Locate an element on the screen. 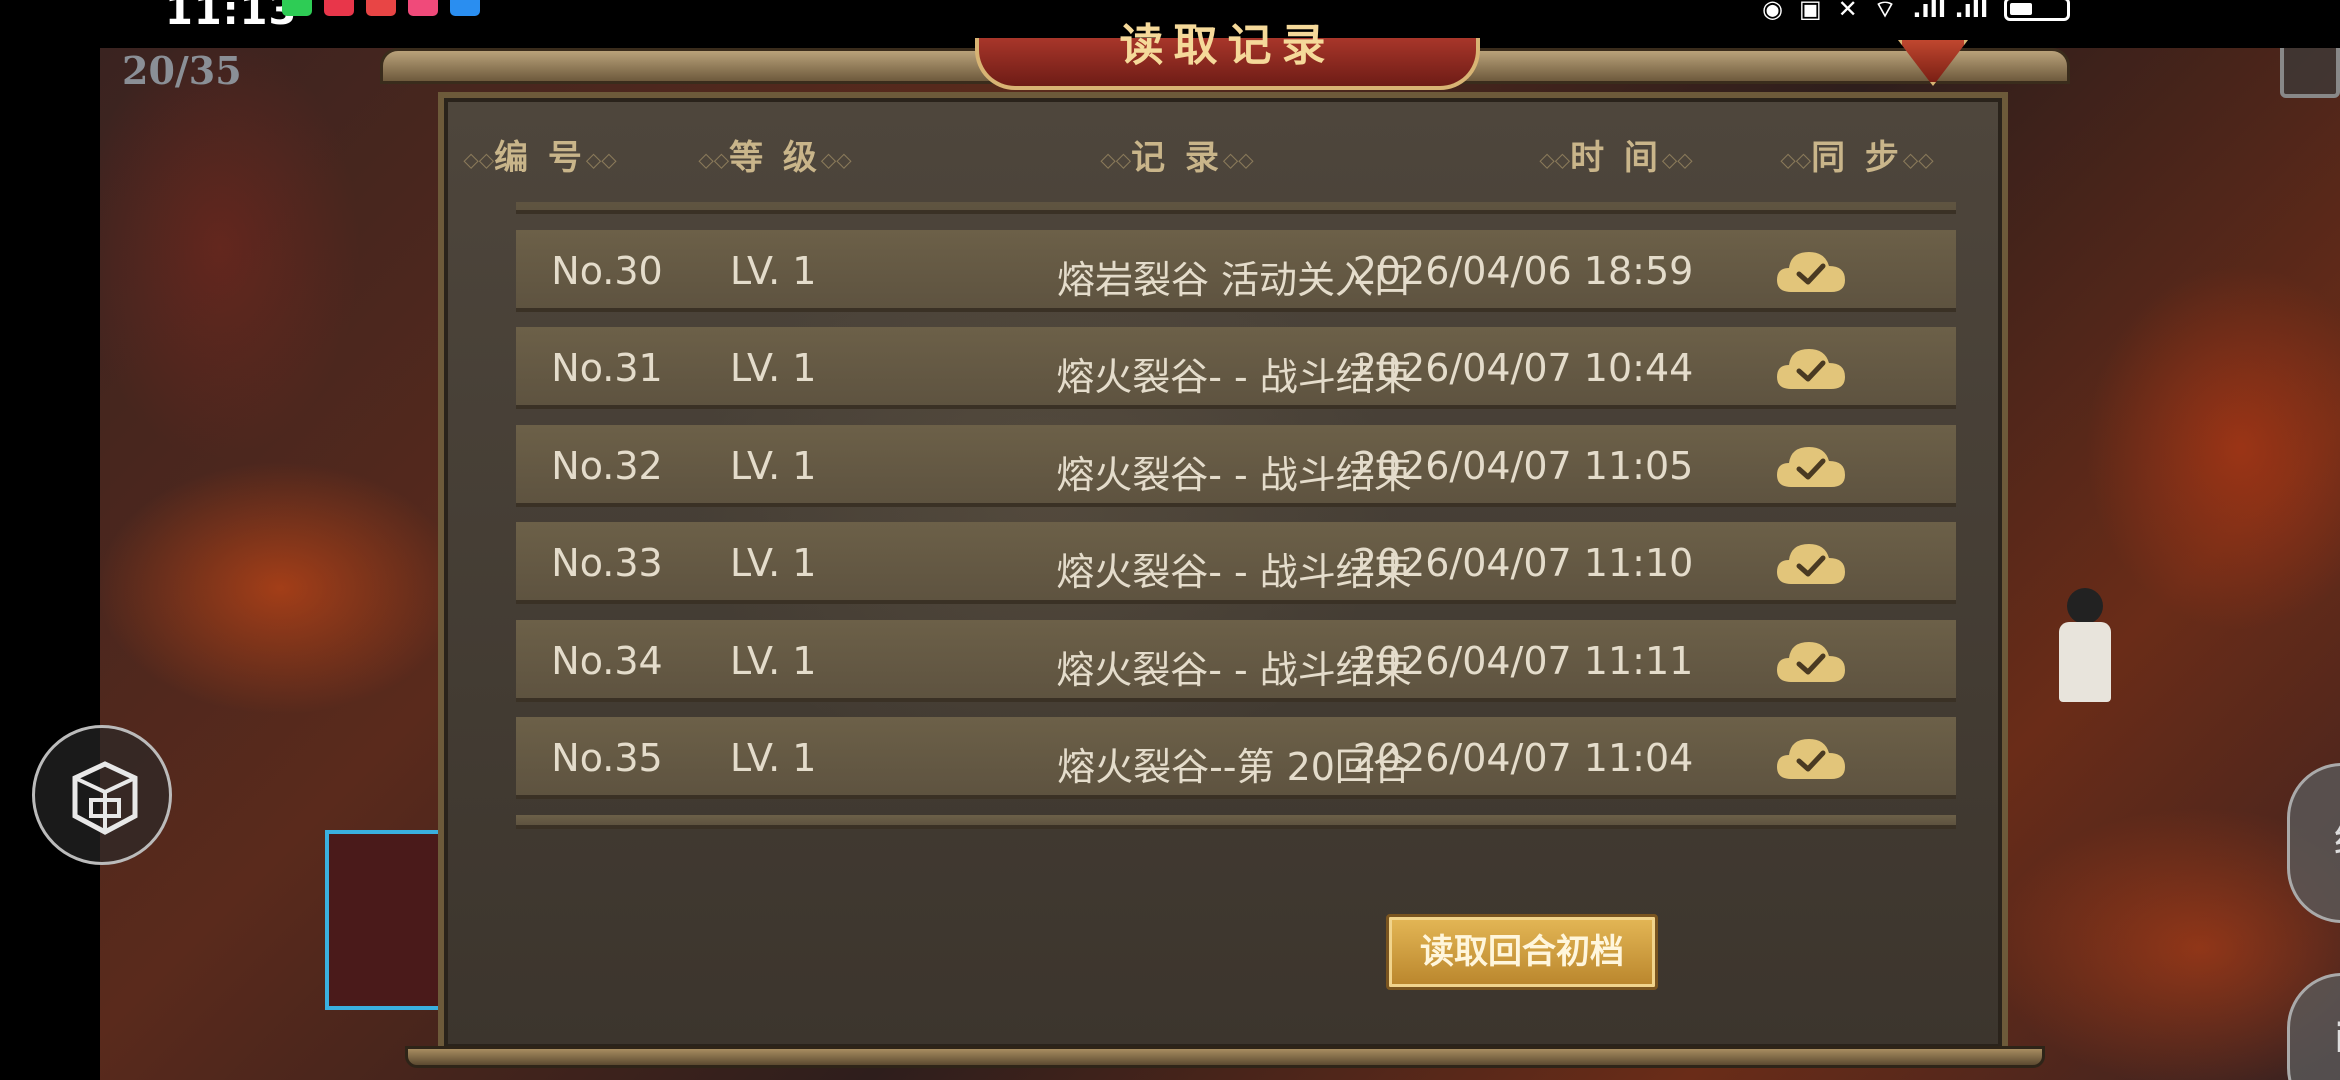 This screenshot has width=2340, height=1080. cube-icon is located at coordinates (105, 798).